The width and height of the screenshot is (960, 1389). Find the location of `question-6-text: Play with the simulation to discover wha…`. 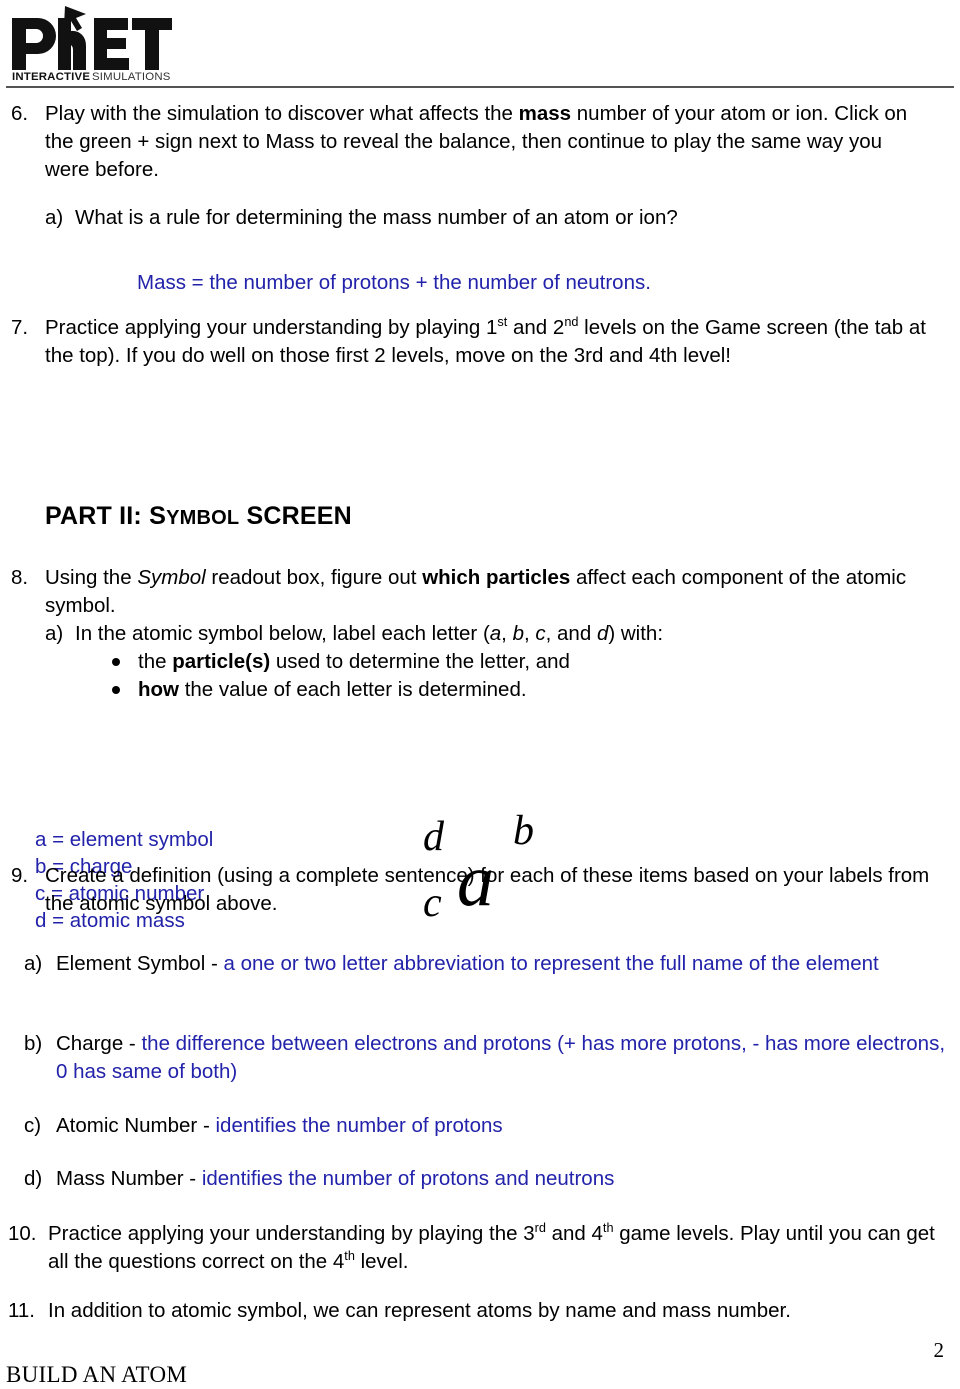

question-6-text: Play with the simulation to discover wha… is located at coordinates (487, 142).